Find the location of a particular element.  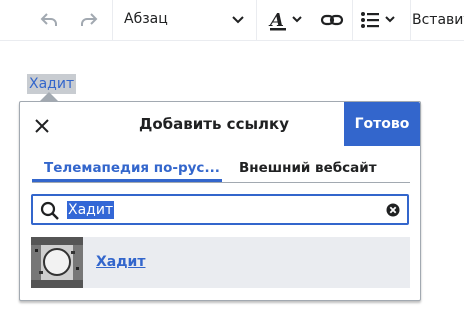

clear-icon is located at coordinates (393, 210).